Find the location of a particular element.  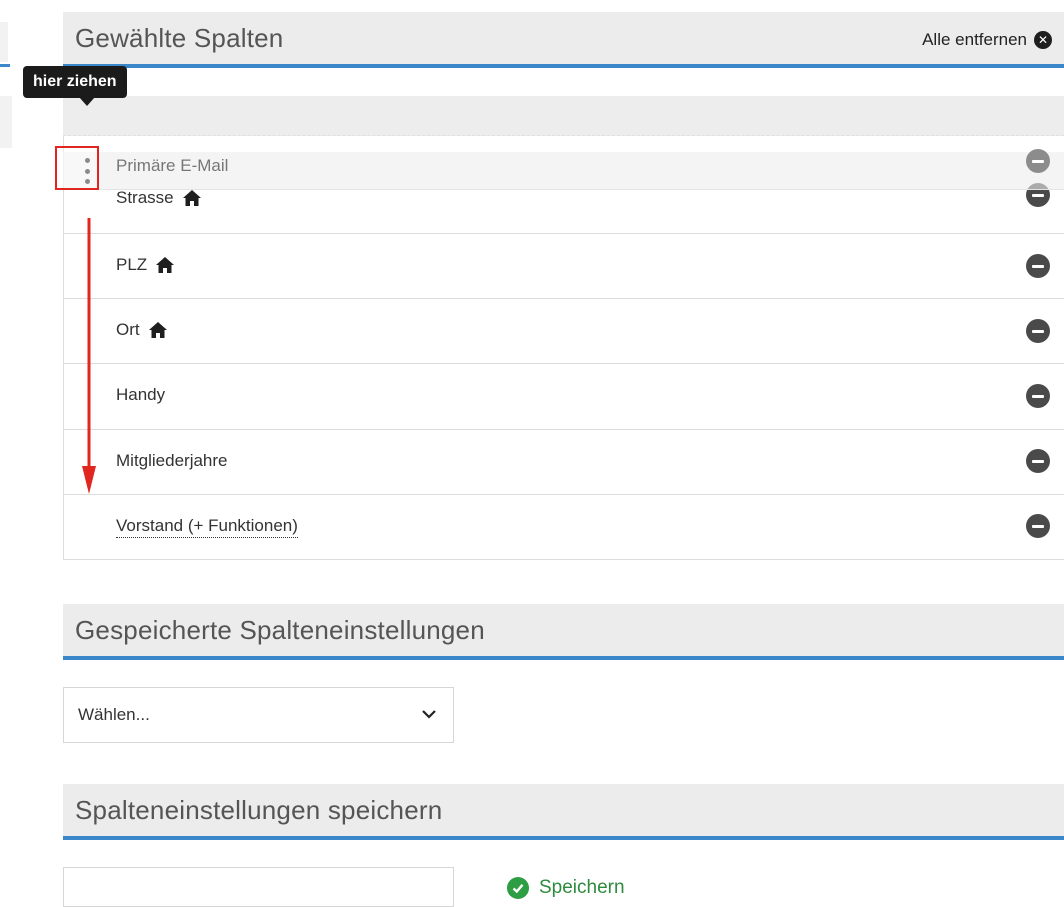

list-item-label: Mitgliederjahre is located at coordinates (172, 460).